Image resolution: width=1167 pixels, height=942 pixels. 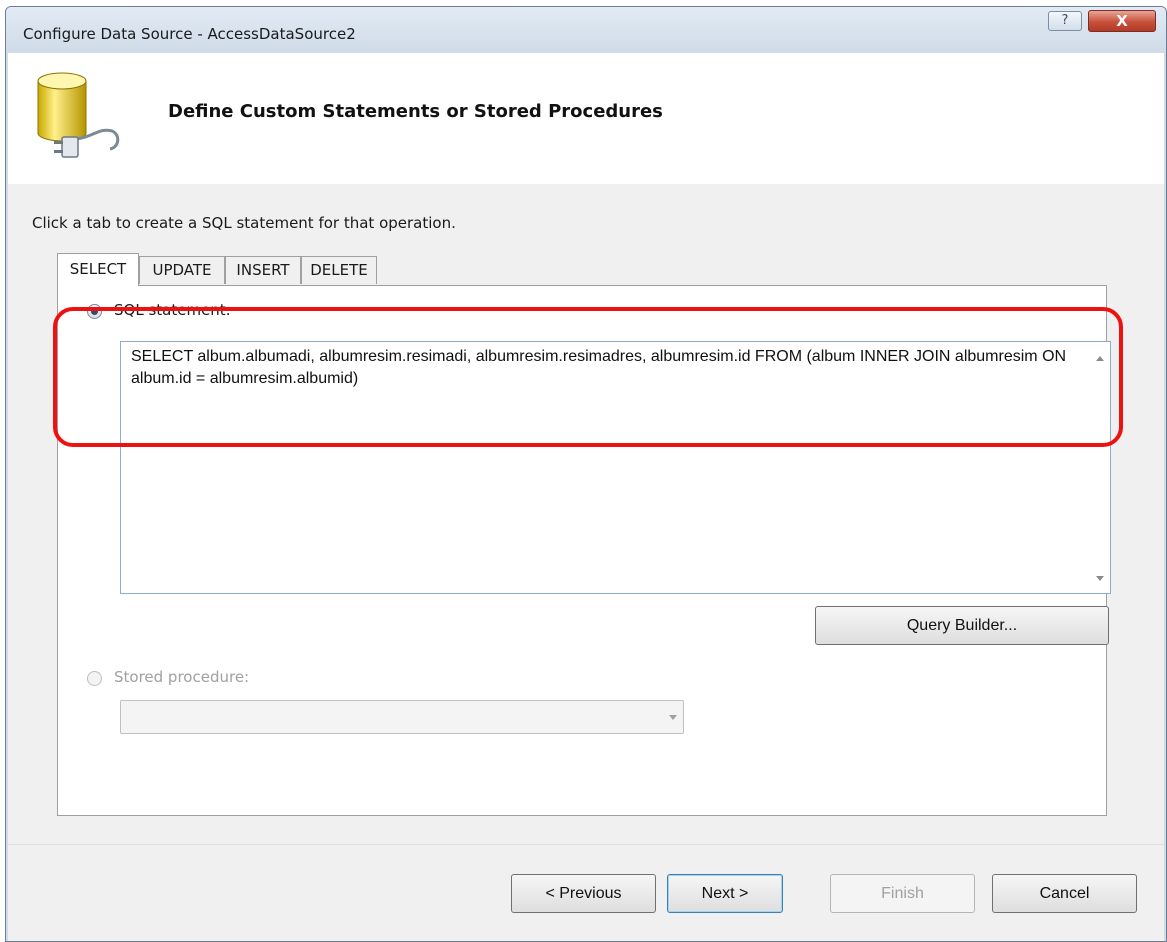 What do you see at coordinates (78, 115) in the screenshot?
I see `database-plug-icon` at bounding box center [78, 115].